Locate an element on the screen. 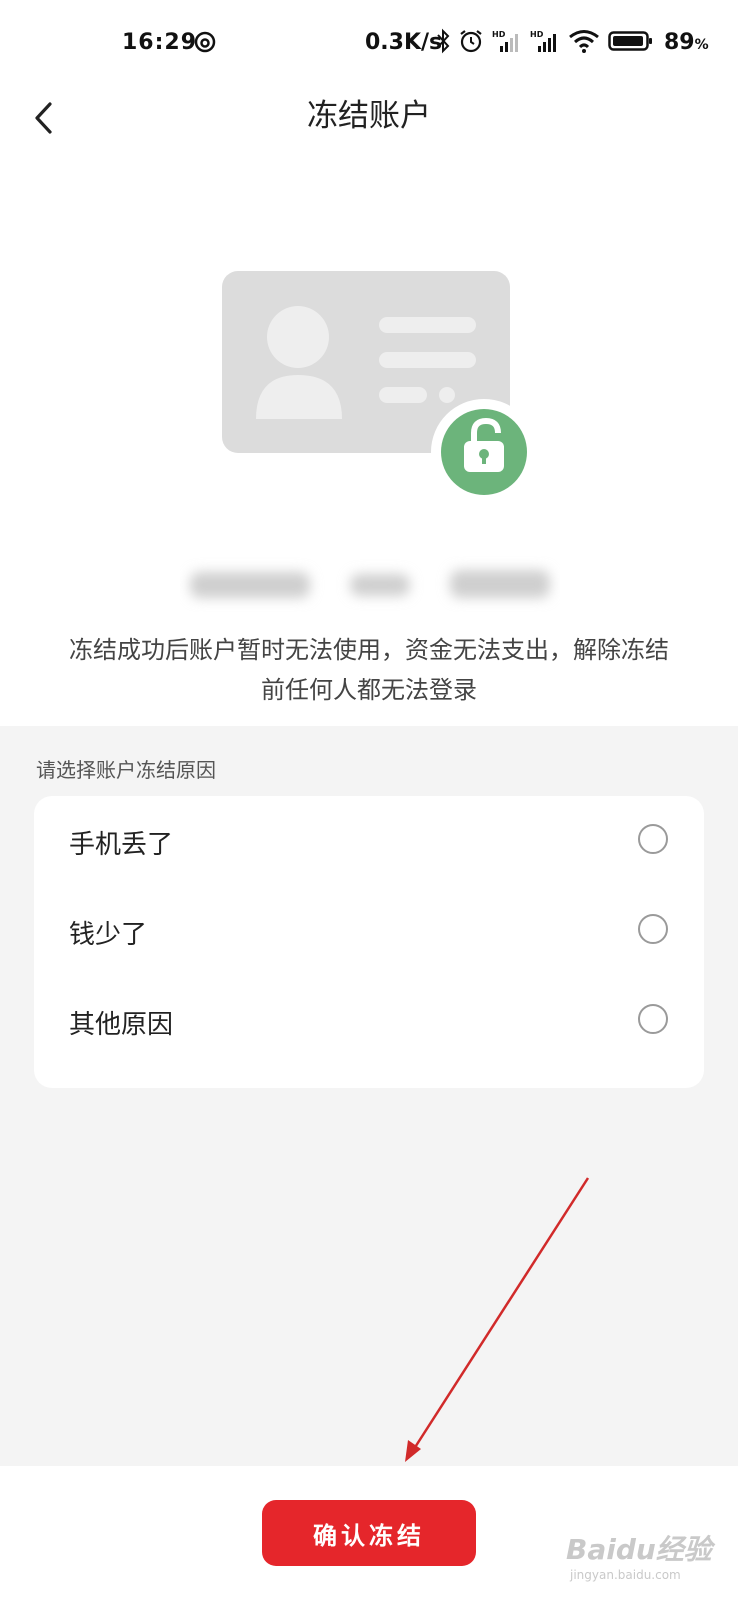  notice-line-2: 前任何人都无法登录 is located at coordinates (369, 690).